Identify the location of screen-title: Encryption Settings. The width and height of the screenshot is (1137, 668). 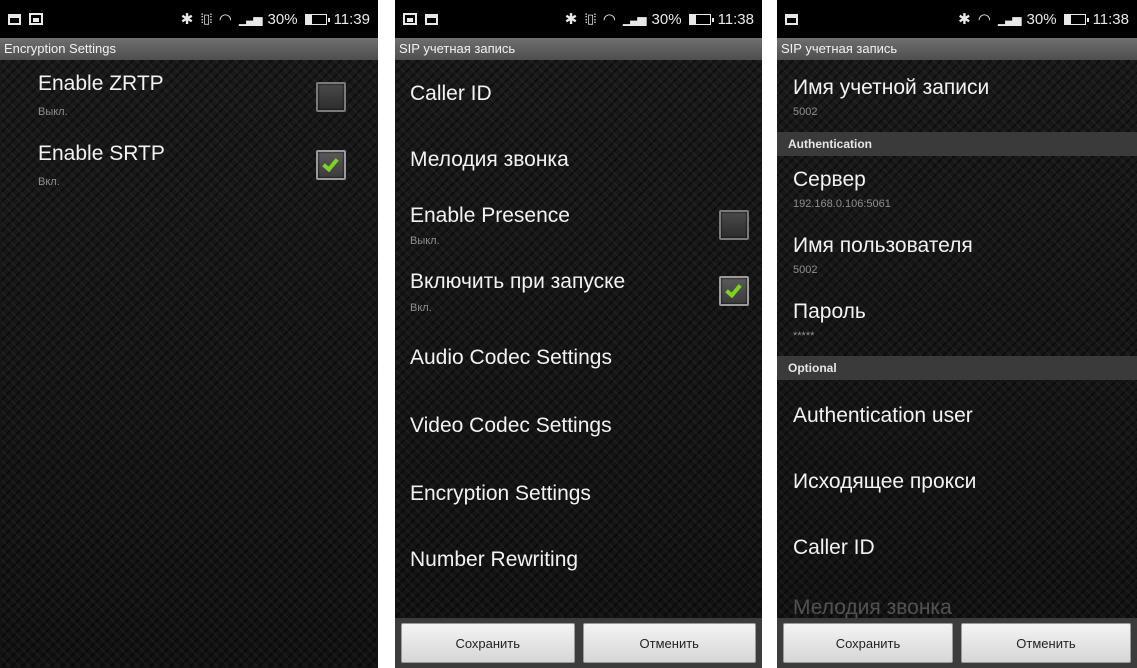
(189, 49).